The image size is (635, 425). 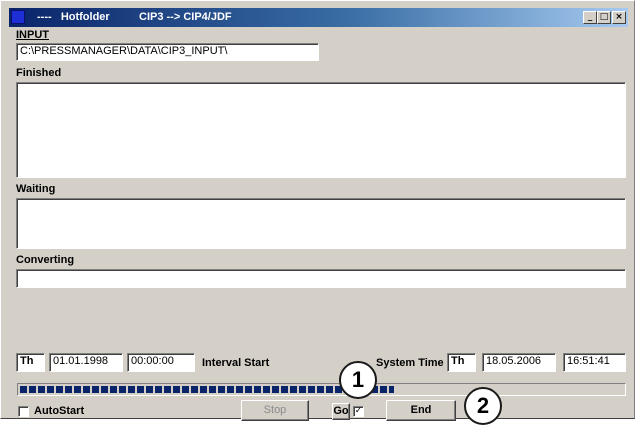 I want to click on go-checkbox: ✓, so click(x=358, y=411).